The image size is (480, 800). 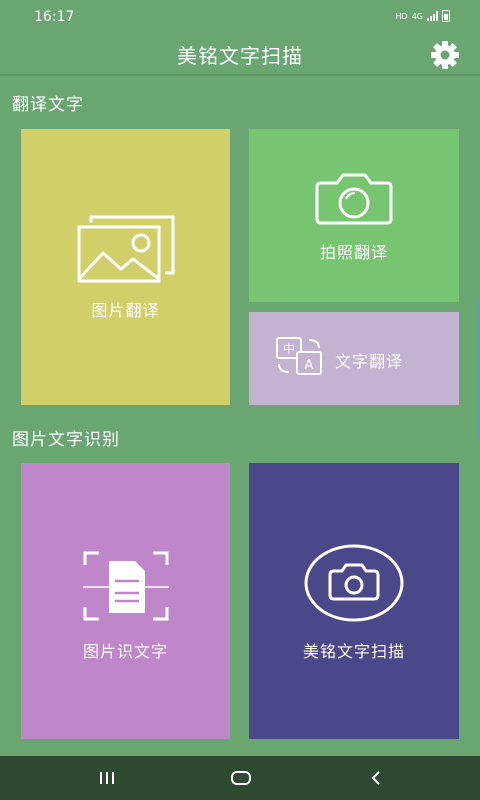 What do you see at coordinates (299, 356) in the screenshot?
I see `translate-icon: 中 A` at bounding box center [299, 356].